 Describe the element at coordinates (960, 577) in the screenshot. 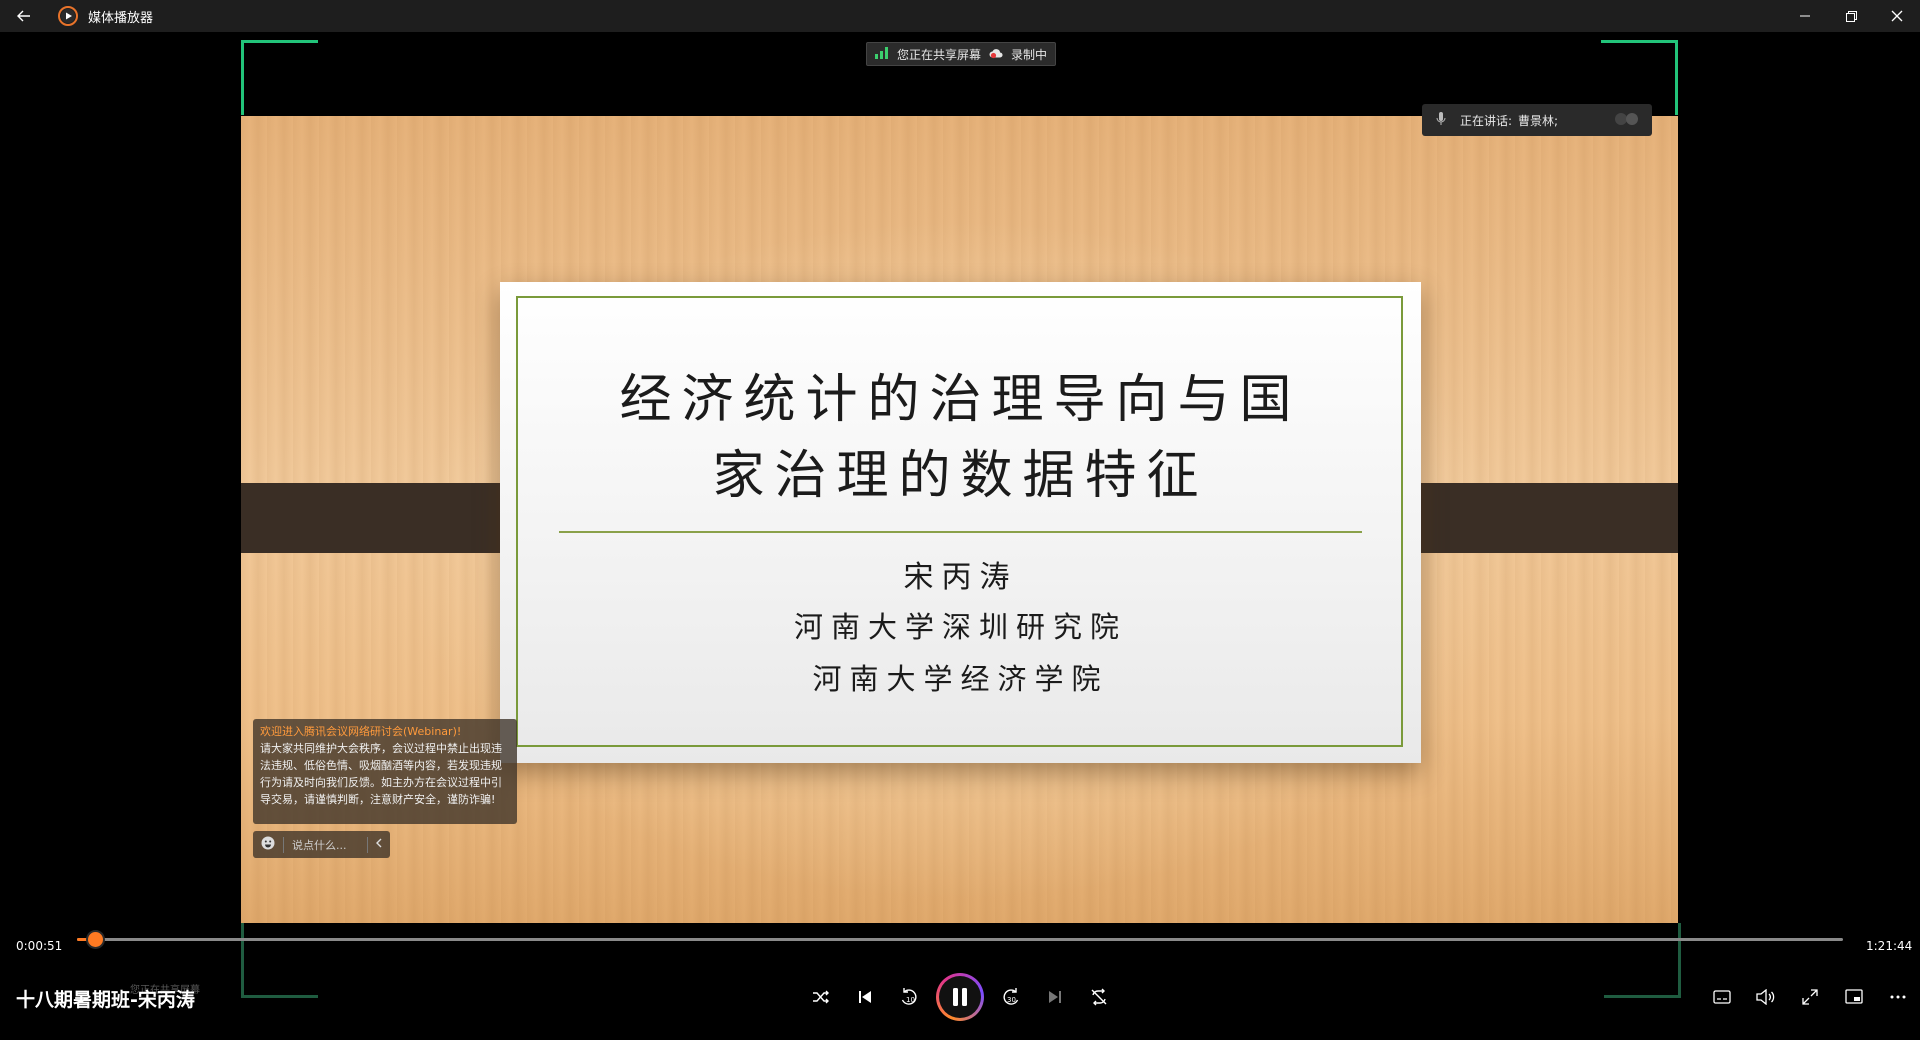

I see `slide-author: 宋丙涛` at that location.